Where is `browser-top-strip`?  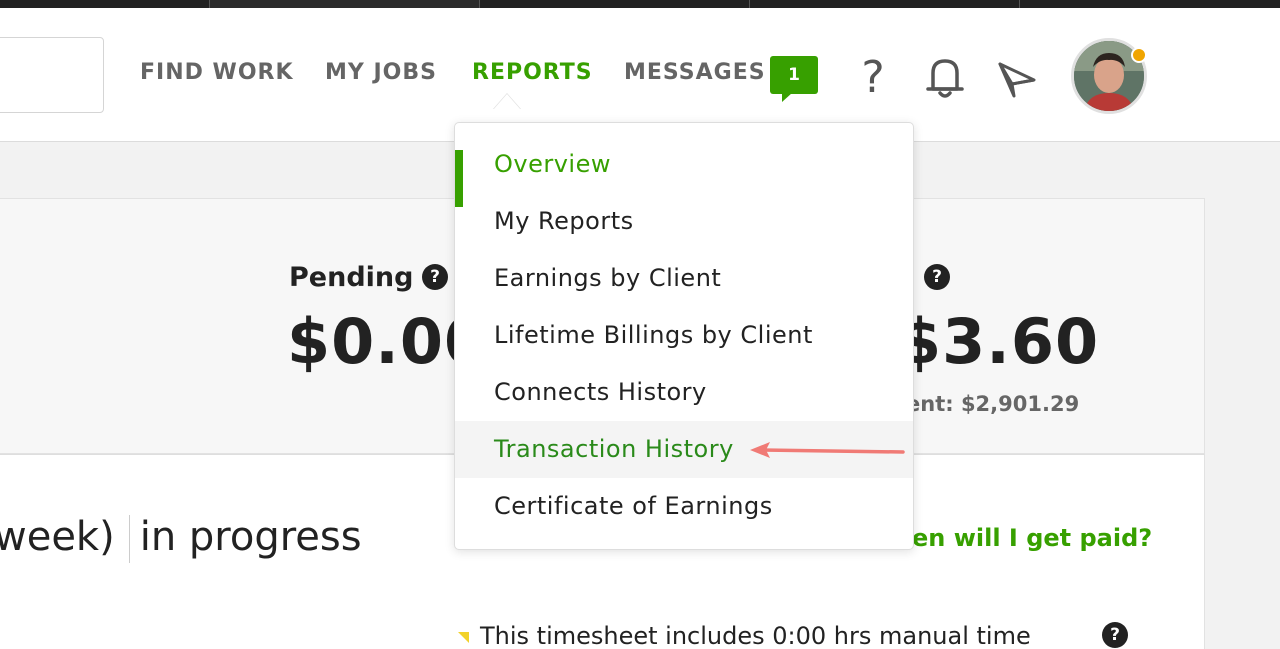
browser-top-strip is located at coordinates (640, 4).